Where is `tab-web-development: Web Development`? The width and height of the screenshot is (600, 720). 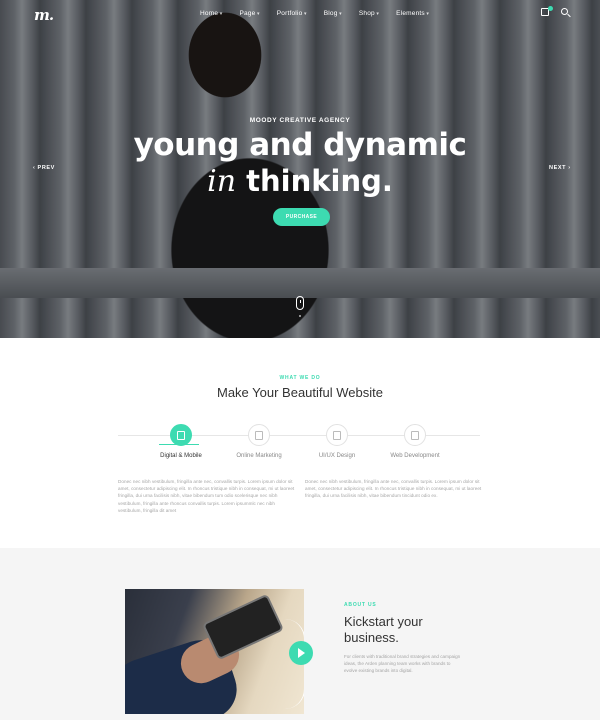 tab-web-development: Web Development is located at coordinates (415, 441).